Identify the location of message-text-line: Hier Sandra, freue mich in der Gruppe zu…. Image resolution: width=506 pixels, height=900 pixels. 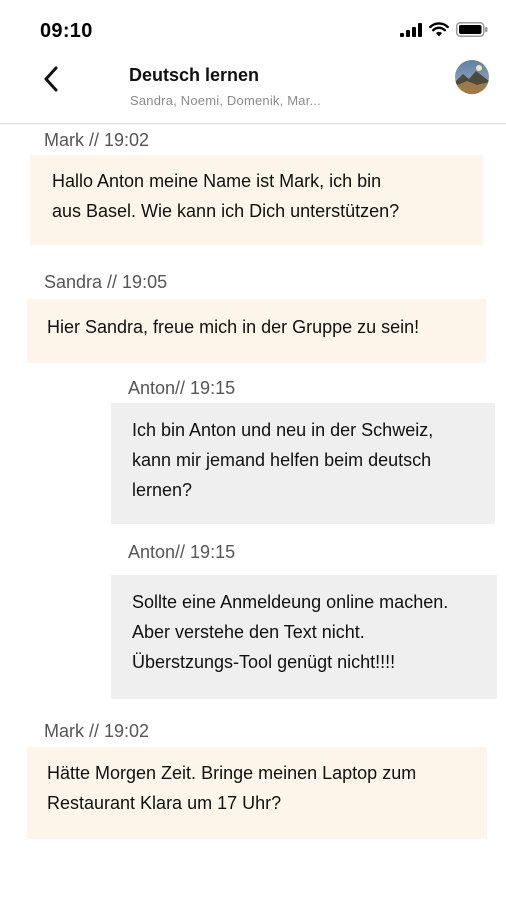
(233, 327).